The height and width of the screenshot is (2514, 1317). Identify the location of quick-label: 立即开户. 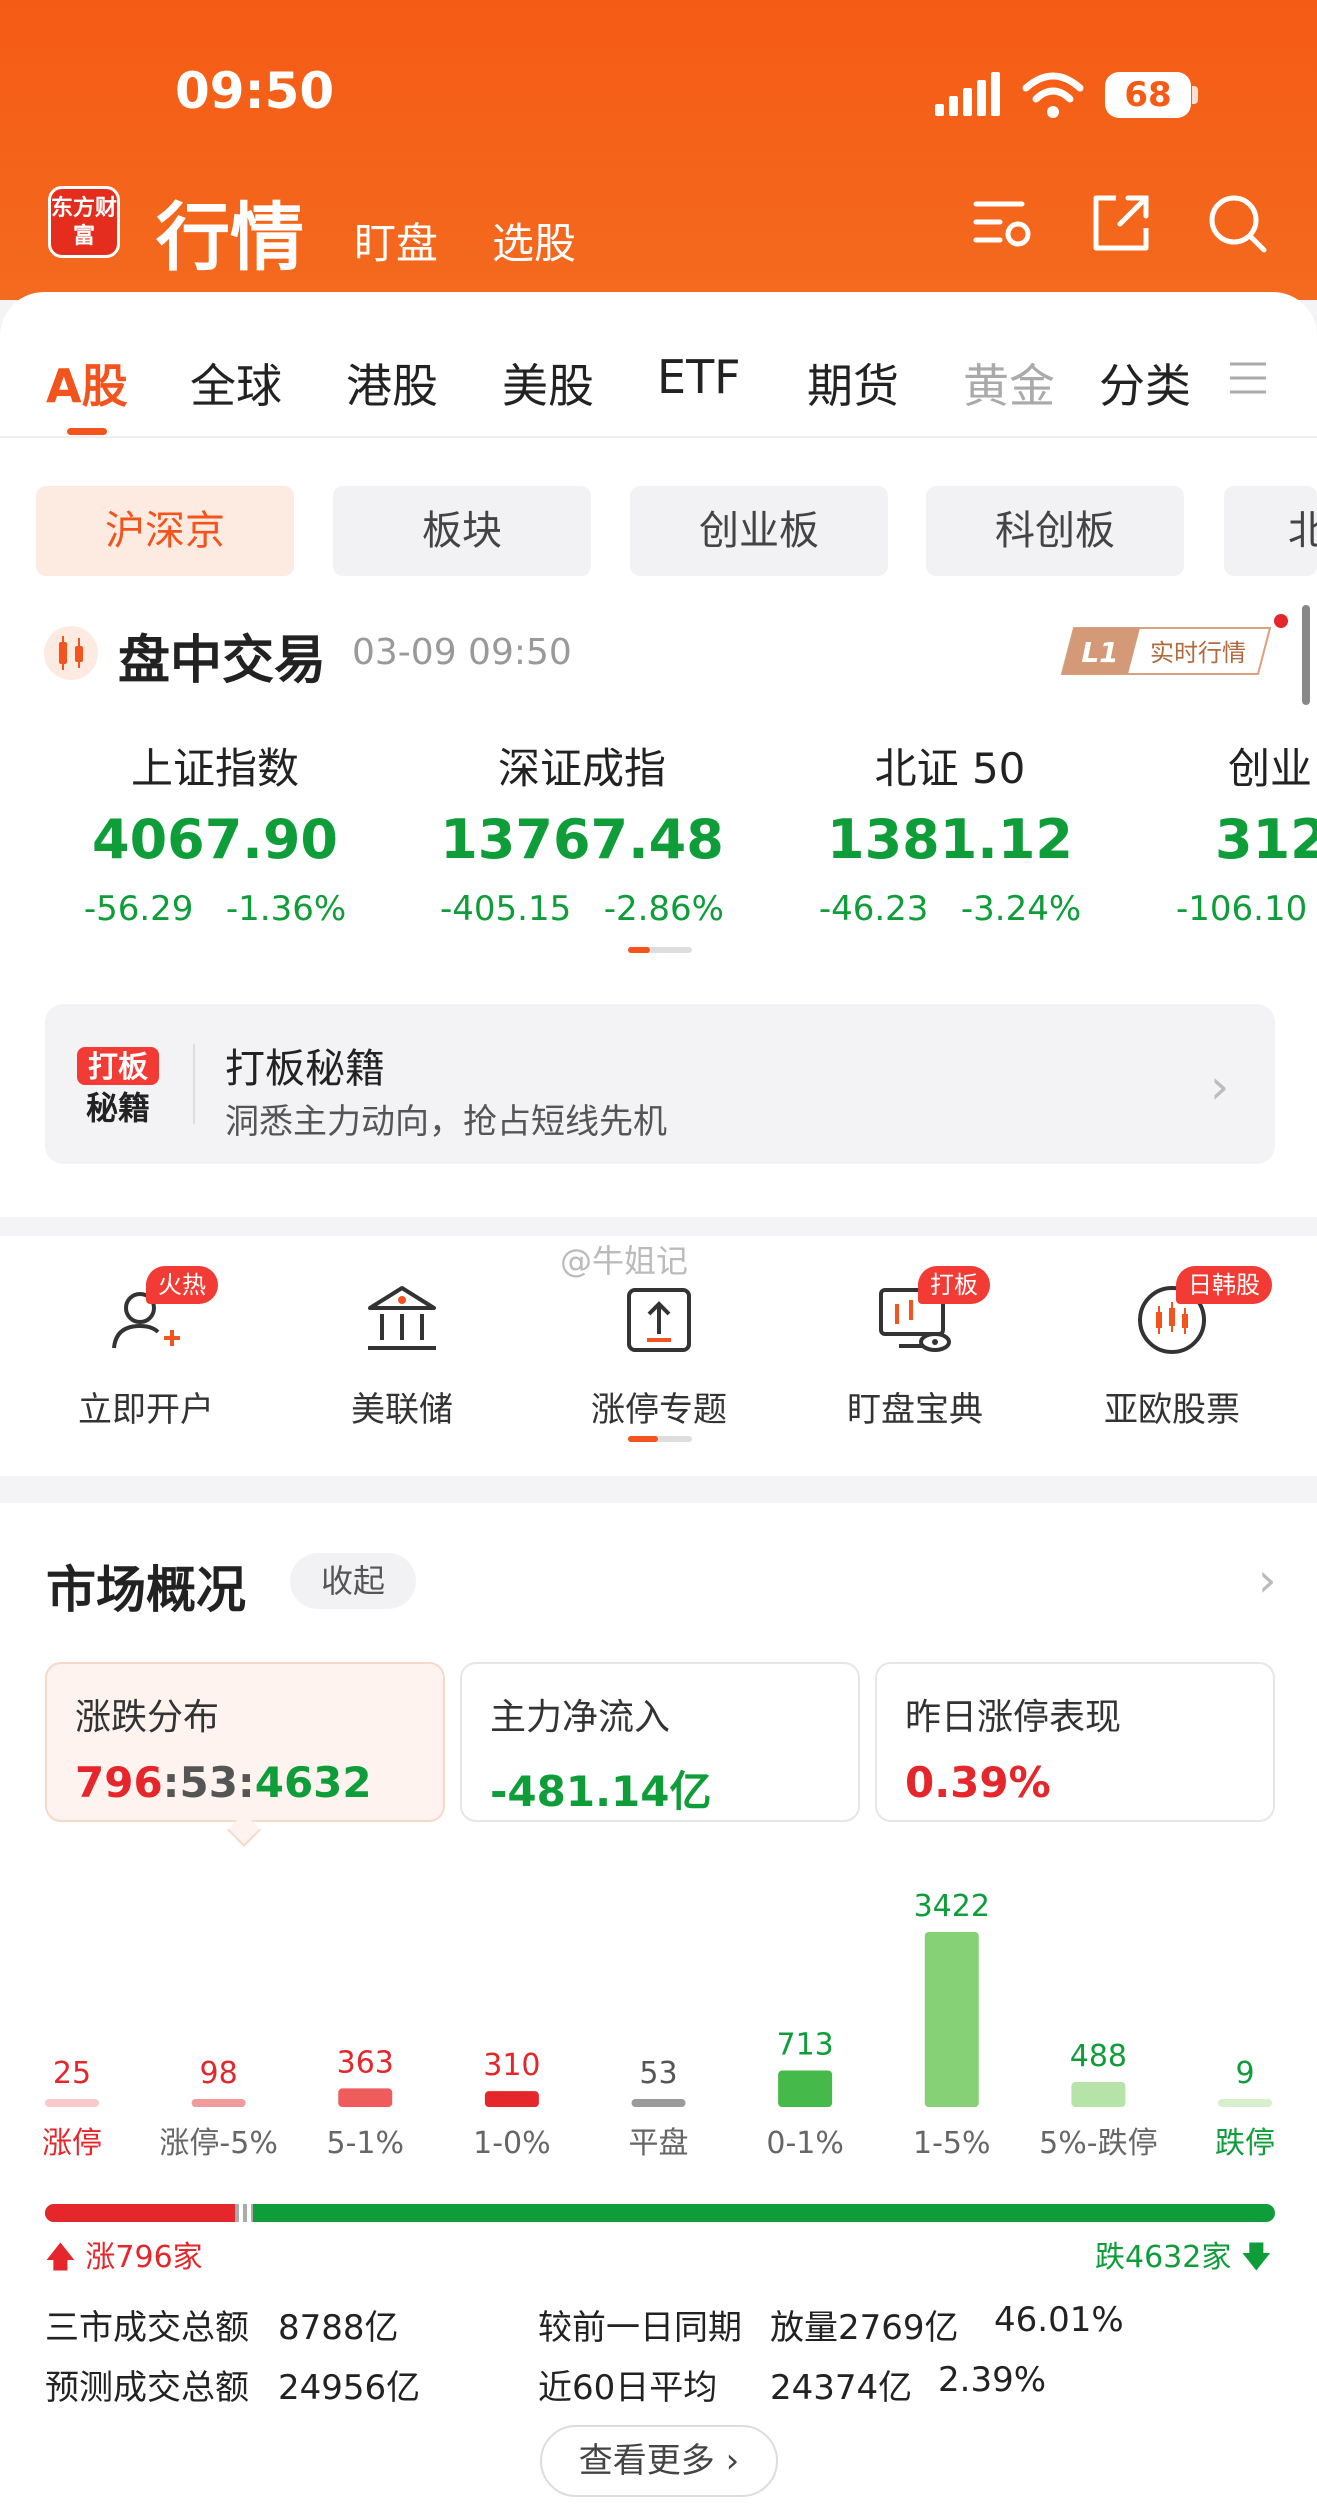
(146, 1410).